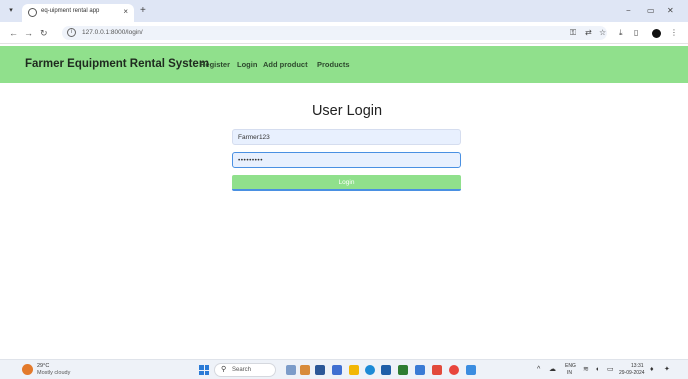 This screenshot has width=688, height=379. I want to click on chevron-up-icon: ^, so click(538, 369).